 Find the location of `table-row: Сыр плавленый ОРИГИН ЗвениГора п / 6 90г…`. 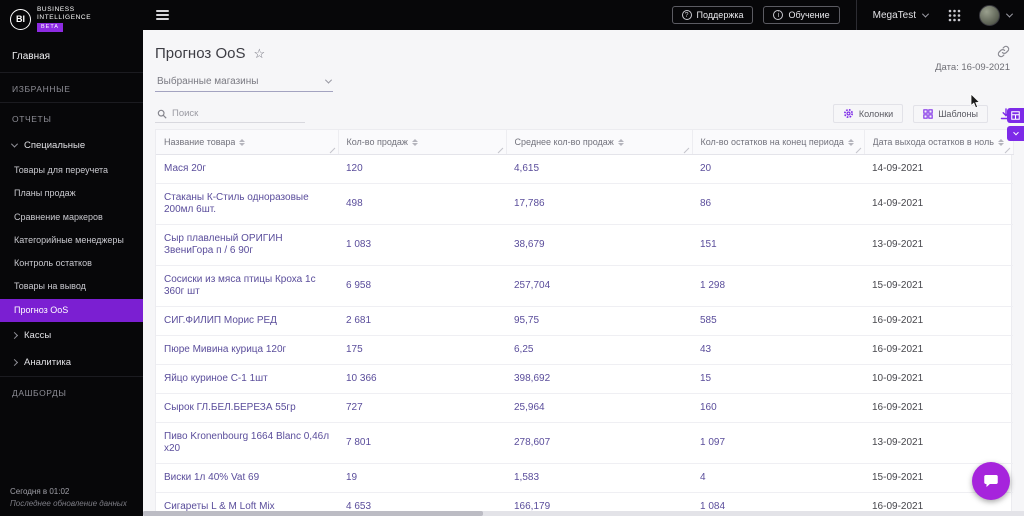

table-row: Сыр плавленый ОРИГИН ЗвениГора п / 6 90г… is located at coordinates (584, 245).